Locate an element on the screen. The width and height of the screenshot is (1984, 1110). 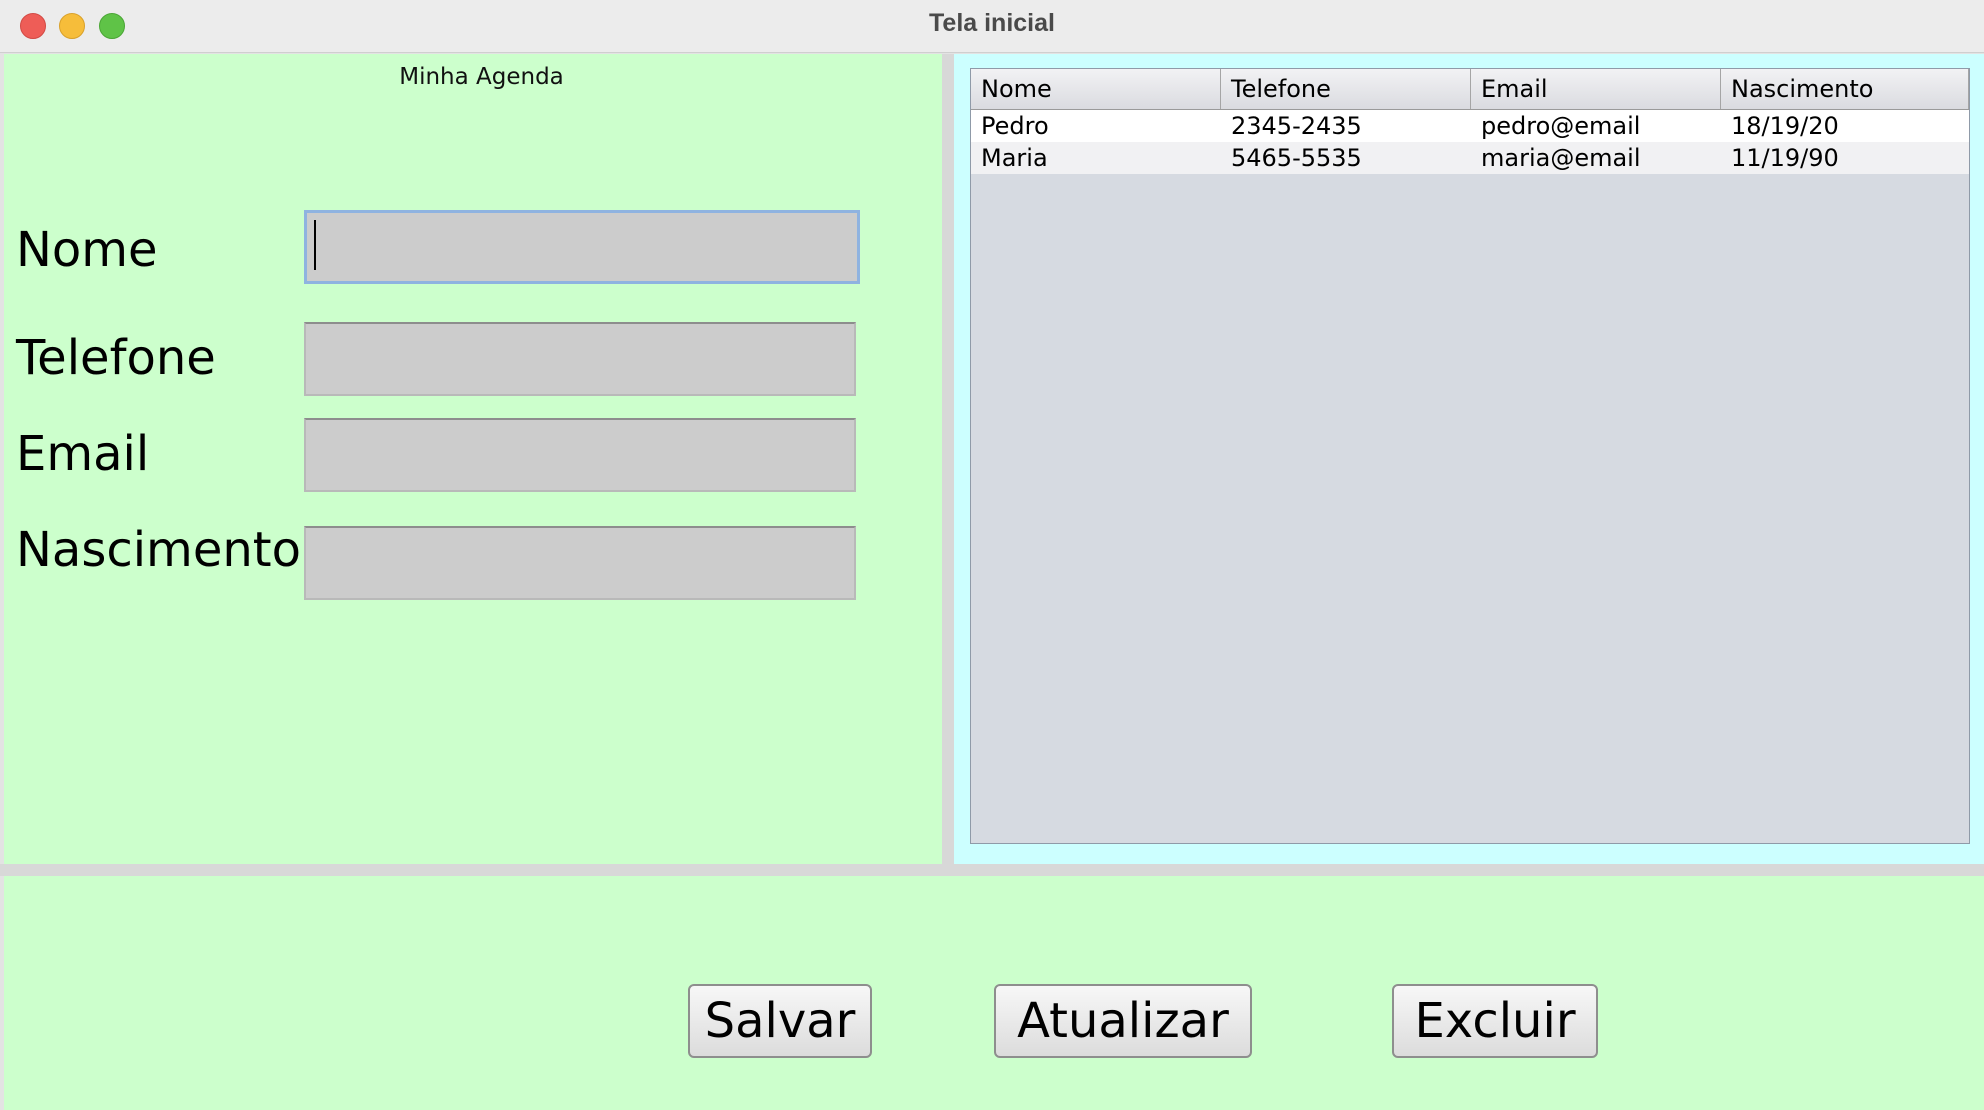
phone-input is located at coordinates (580, 359).